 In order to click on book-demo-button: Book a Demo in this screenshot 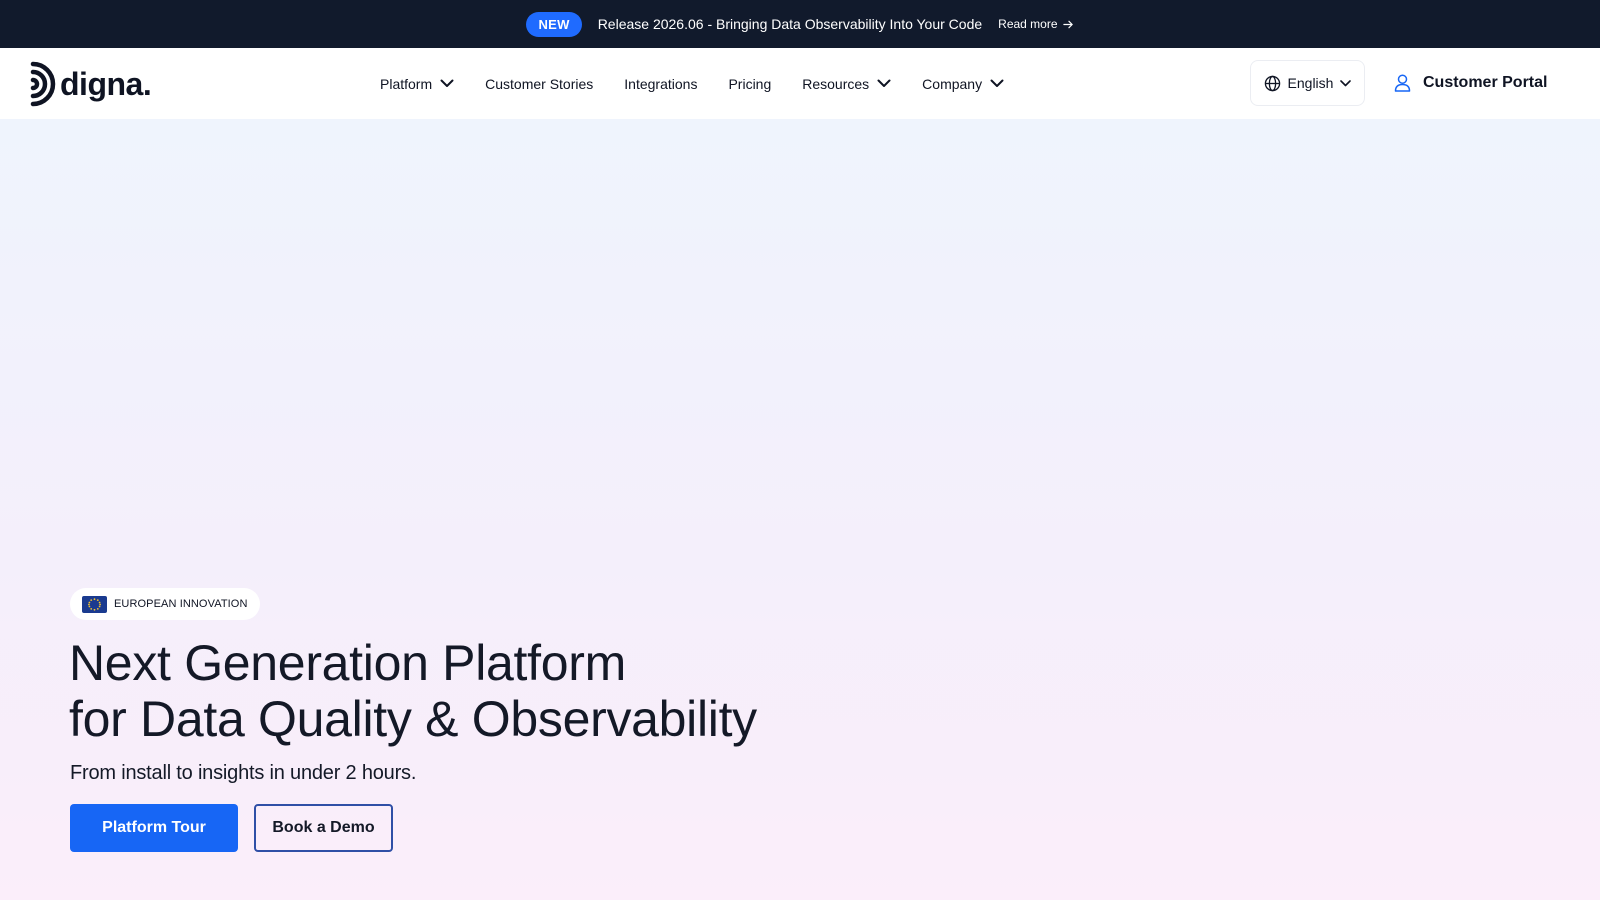, I will do `click(323, 828)`.